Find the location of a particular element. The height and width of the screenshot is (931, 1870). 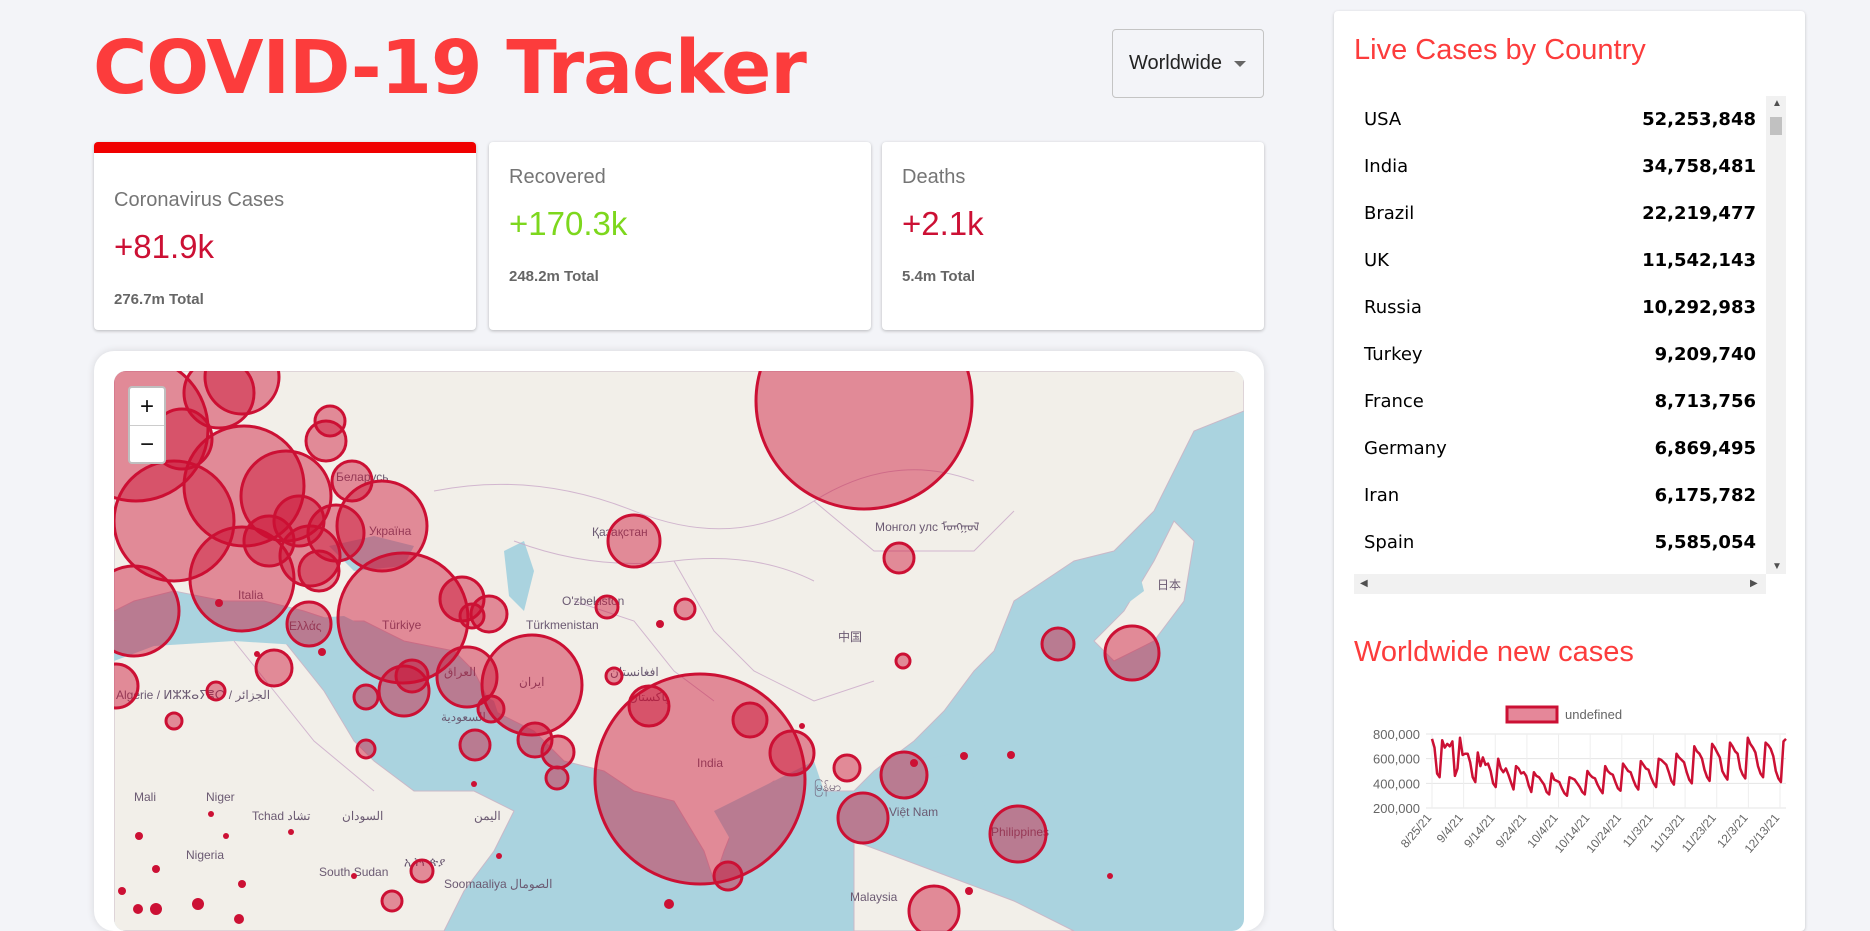

cases-total: 276.7m Total is located at coordinates (159, 299).